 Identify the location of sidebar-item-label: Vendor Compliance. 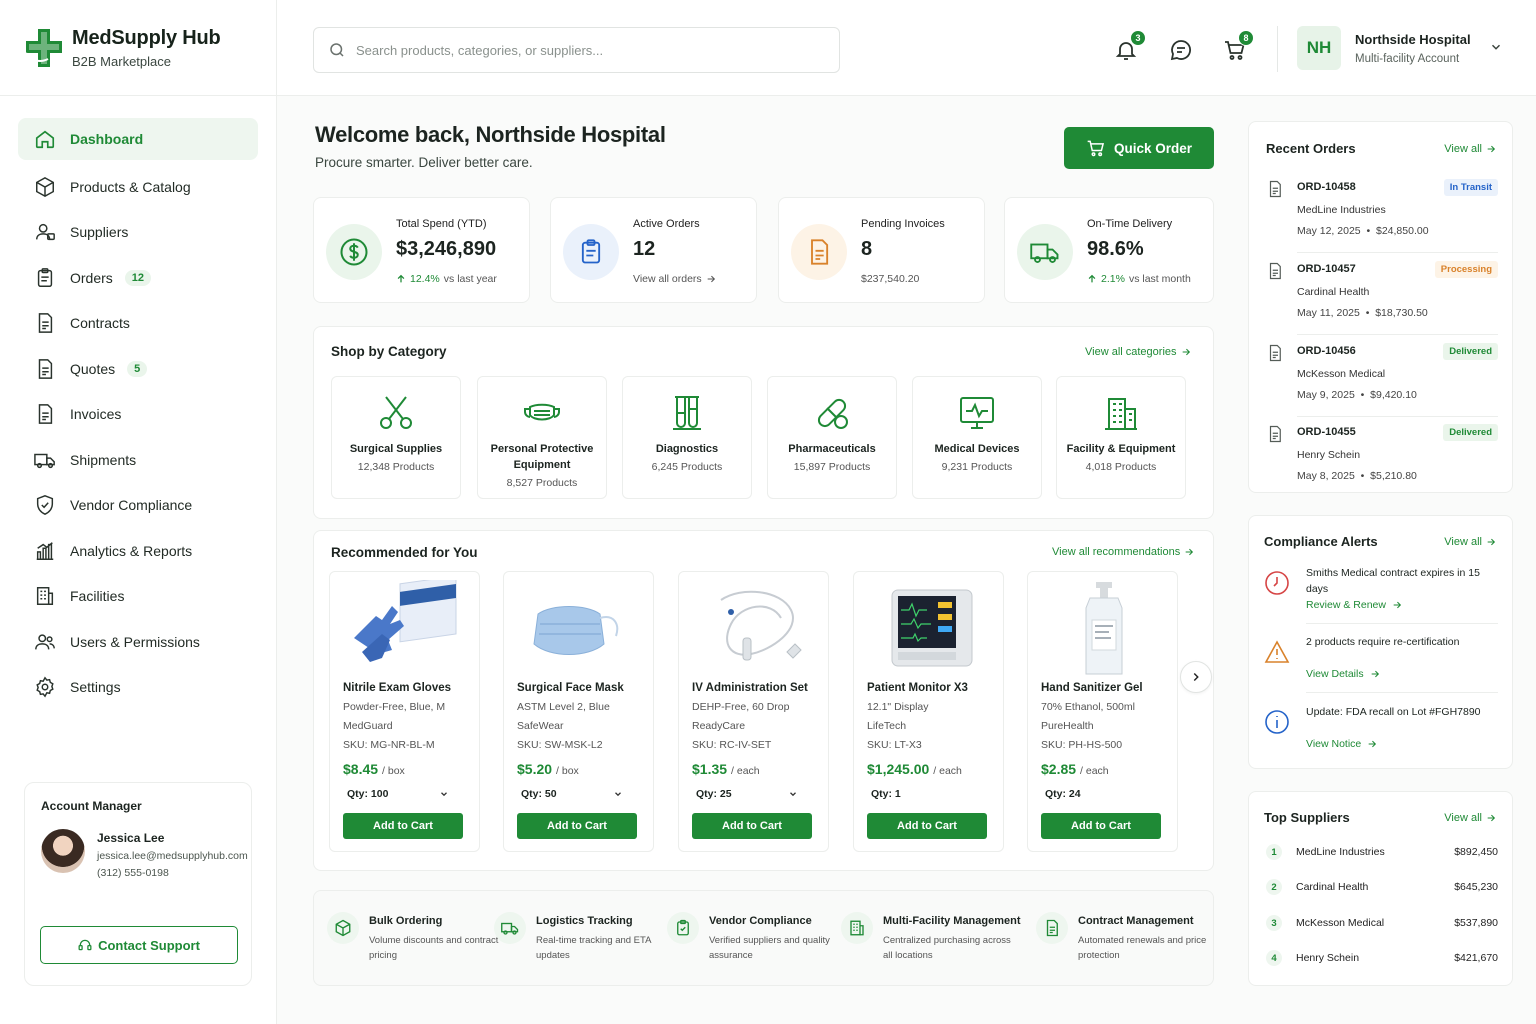
(131, 505).